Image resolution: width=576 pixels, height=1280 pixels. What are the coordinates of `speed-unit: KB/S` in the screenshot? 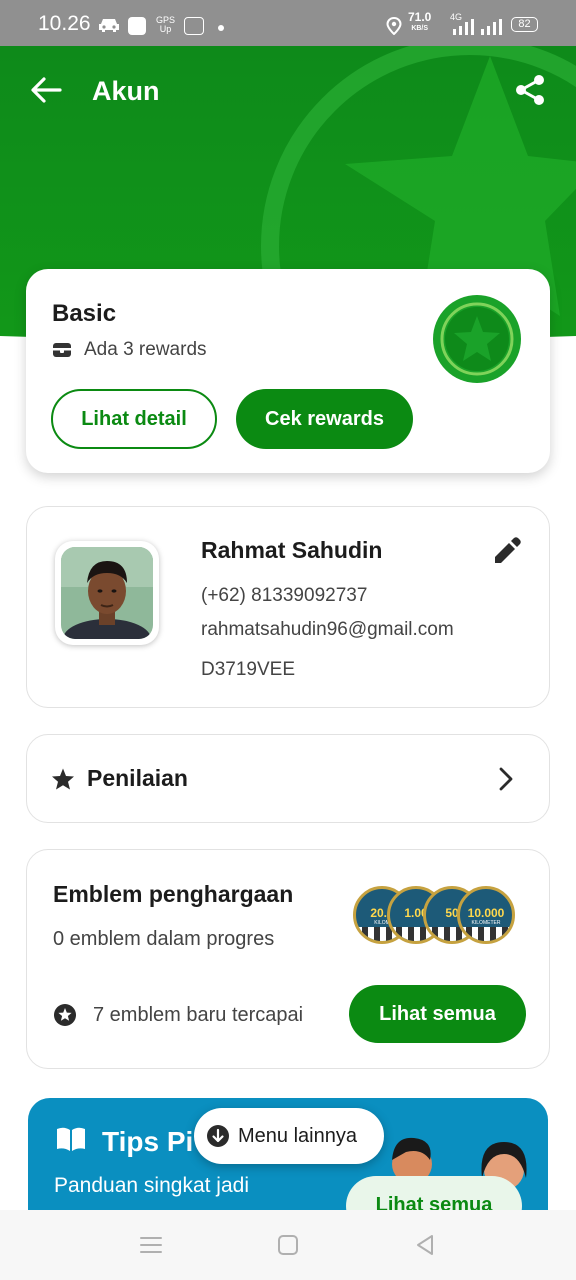 It's located at (420, 28).